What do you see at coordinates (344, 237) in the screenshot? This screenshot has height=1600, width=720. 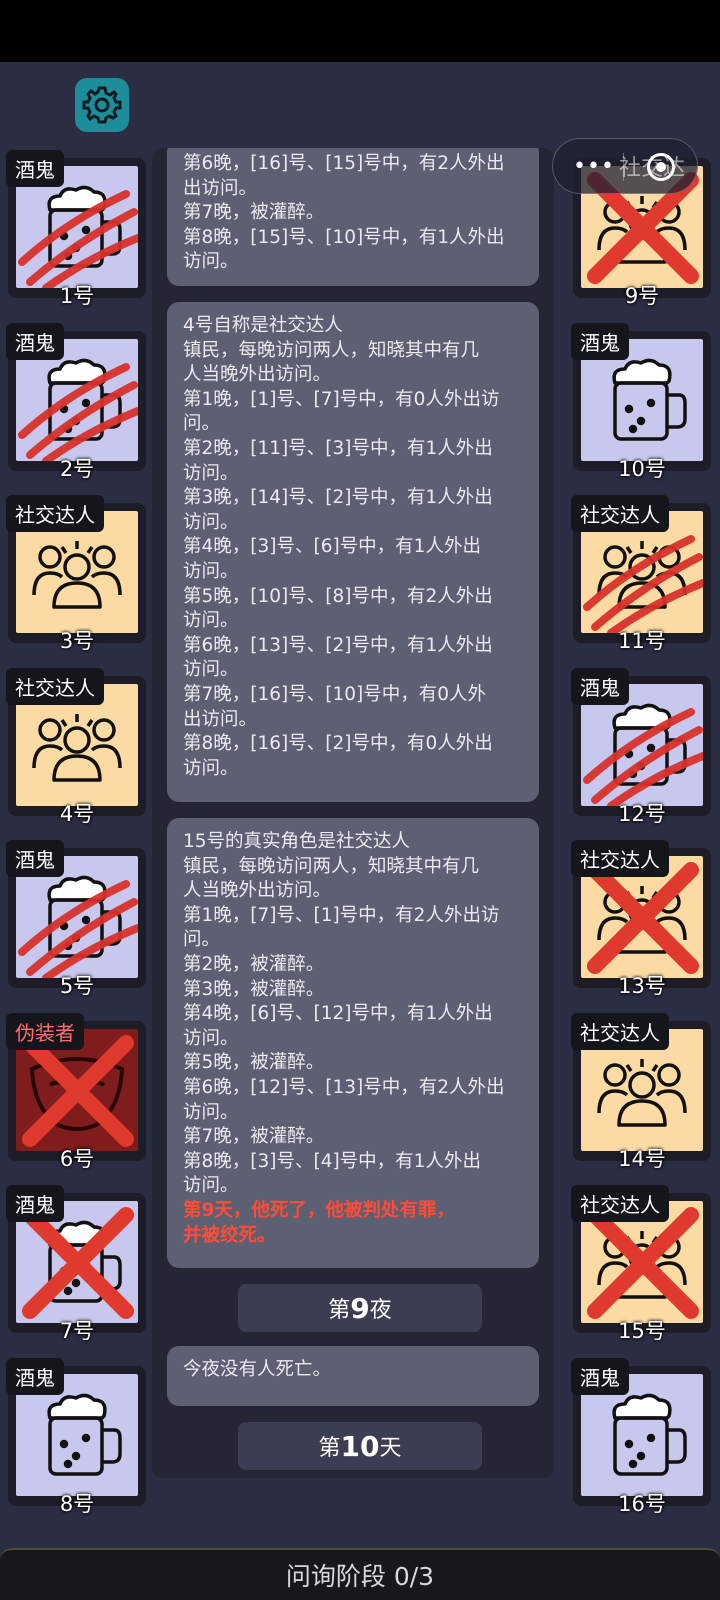 I see `log-line: 第8晚，[15]号、[10]号中，有1人外出` at bounding box center [344, 237].